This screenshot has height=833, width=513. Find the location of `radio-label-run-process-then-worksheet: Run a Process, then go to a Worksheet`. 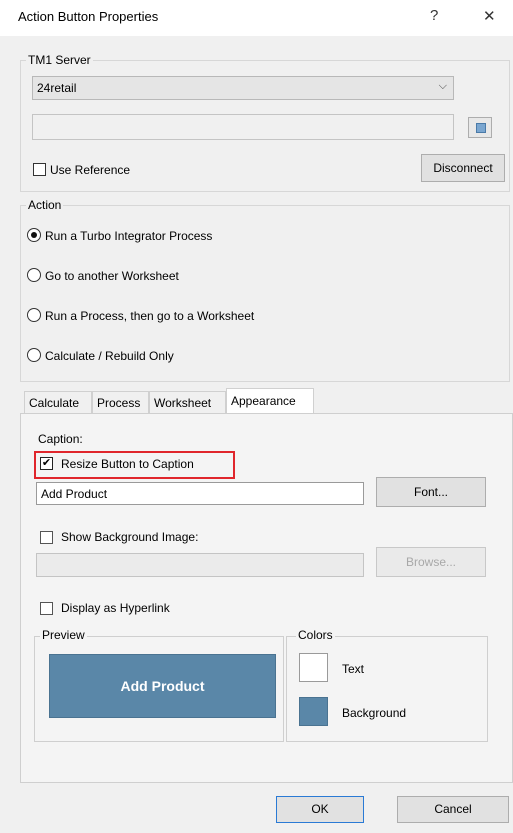

radio-label-run-process-then-worksheet: Run a Process, then go to a Worksheet is located at coordinates (150, 316).